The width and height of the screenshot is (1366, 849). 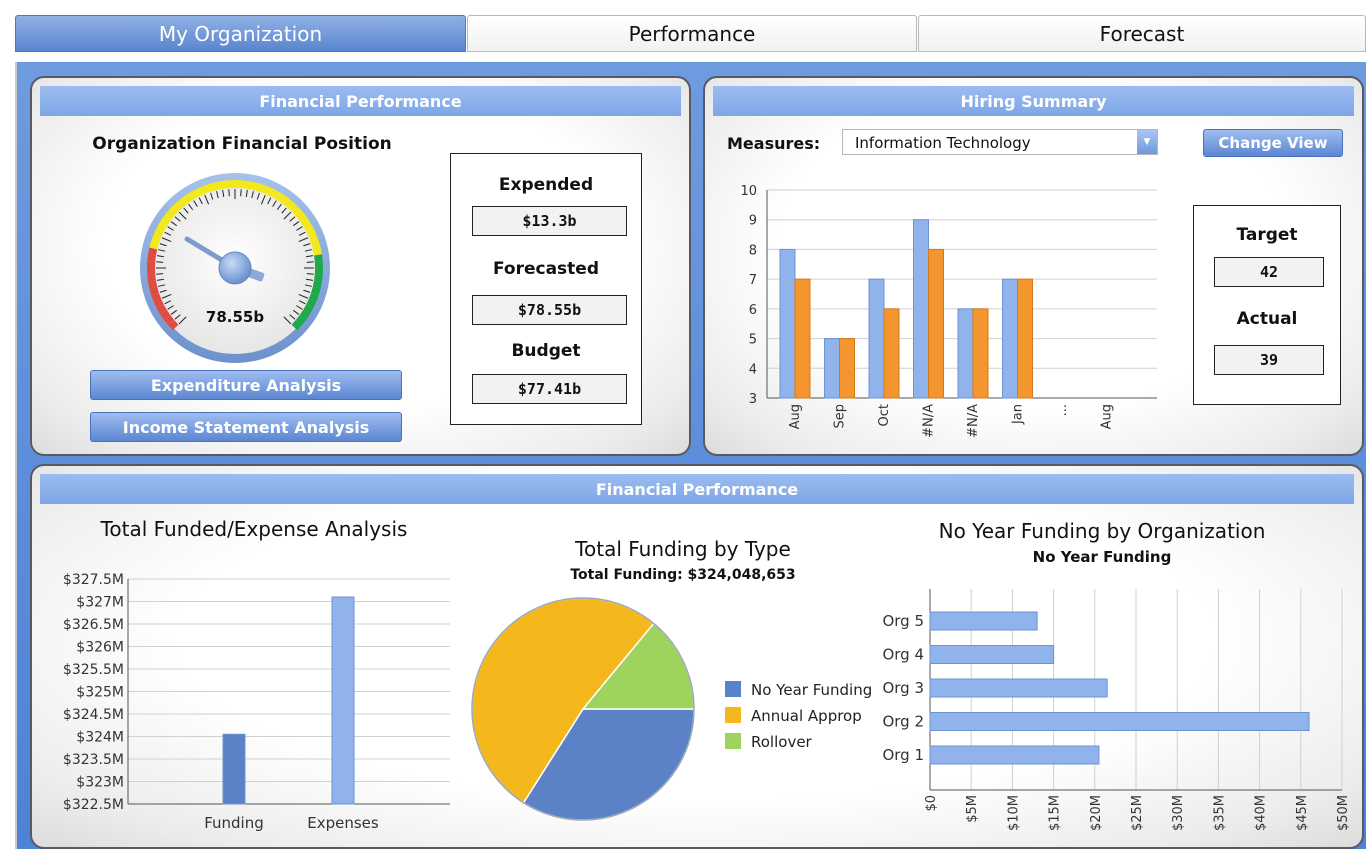 I want to click on y-tick-label: Org 1, so click(x=903, y=755).